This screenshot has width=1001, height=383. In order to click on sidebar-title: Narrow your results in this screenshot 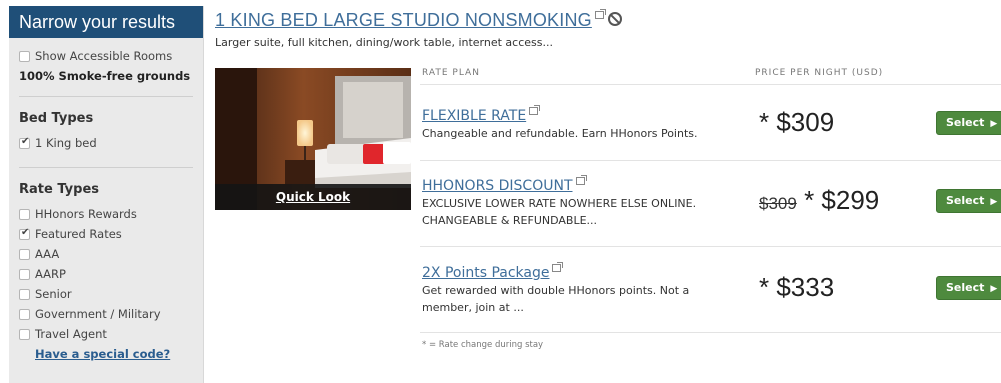, I will do `click(106, 22)`.